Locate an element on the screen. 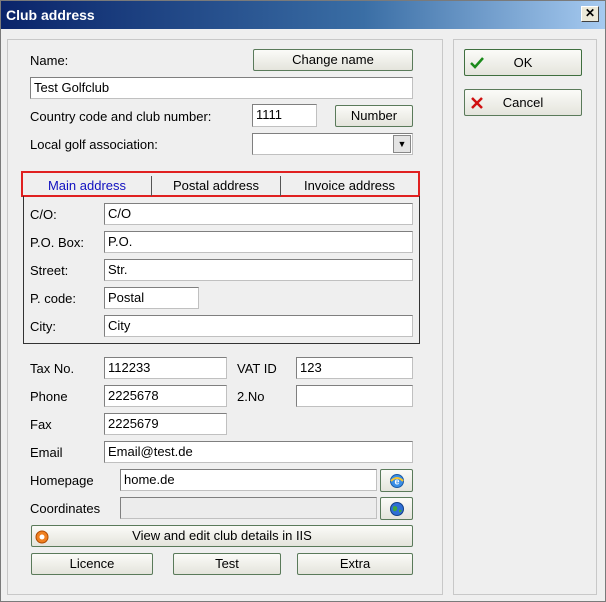  pobox-field: P.O. is located at coordinates (258, 242).